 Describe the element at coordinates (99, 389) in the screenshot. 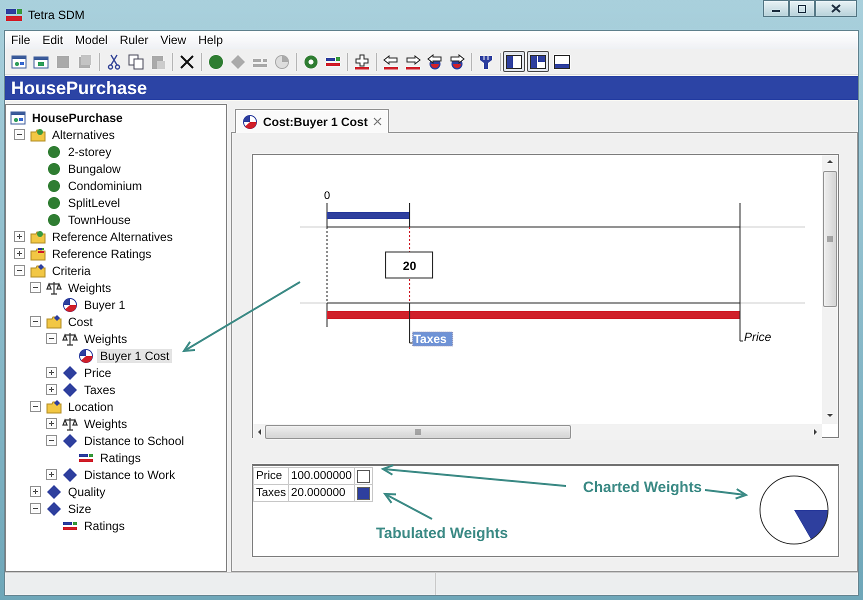

I see `tree-item: Taxes` at that location.